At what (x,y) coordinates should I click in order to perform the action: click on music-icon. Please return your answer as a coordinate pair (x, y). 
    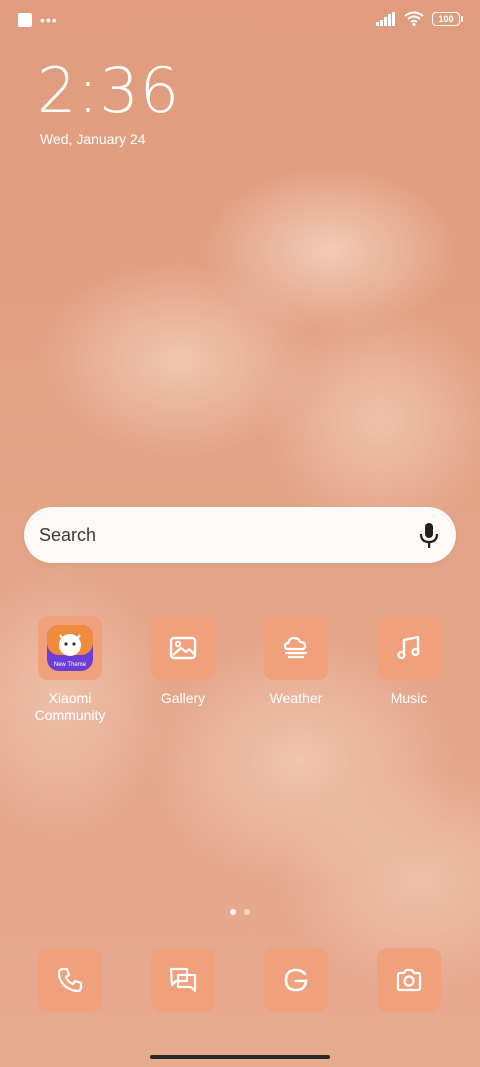
    Looking at the image, I should click on (408, 647).